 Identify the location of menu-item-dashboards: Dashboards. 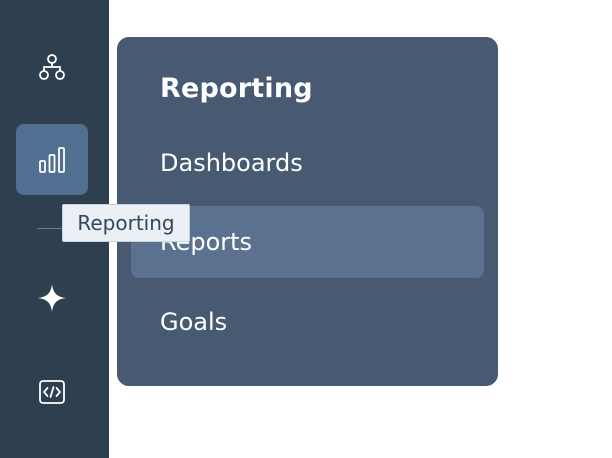
(307, 163).